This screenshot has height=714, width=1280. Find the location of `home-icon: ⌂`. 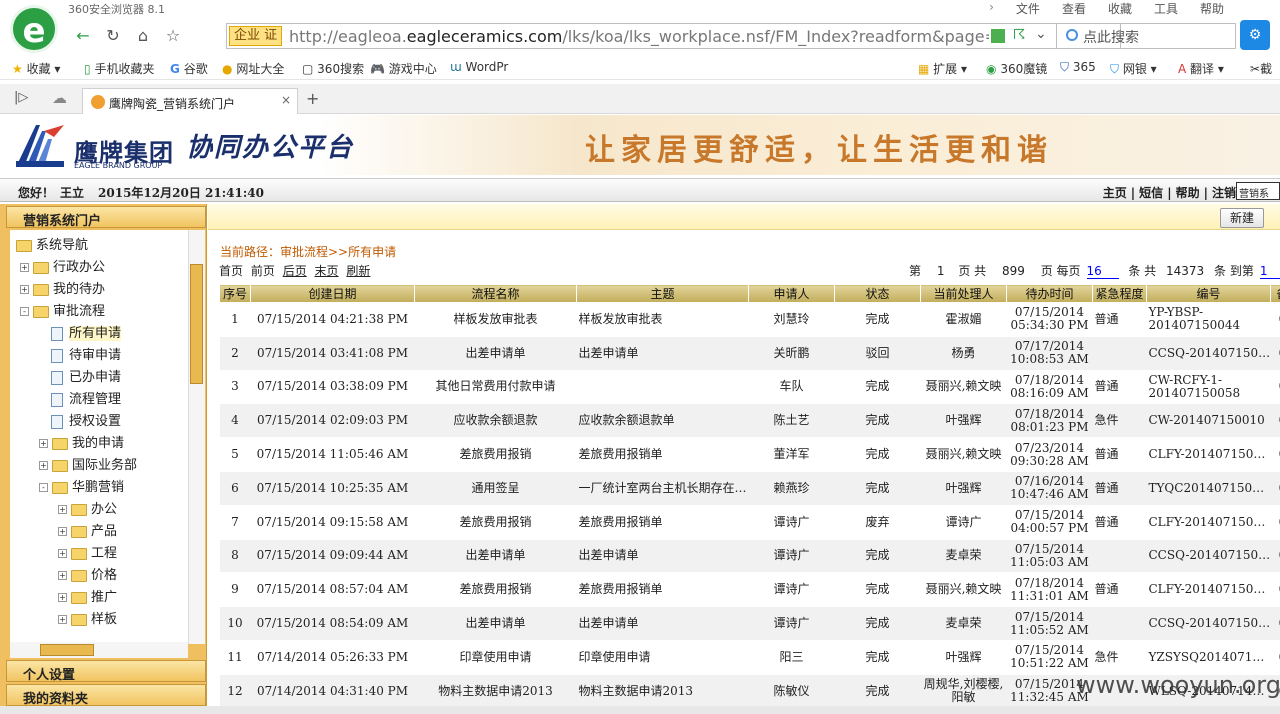

home-icon: ⌂ is located at coordinates (143, 36).